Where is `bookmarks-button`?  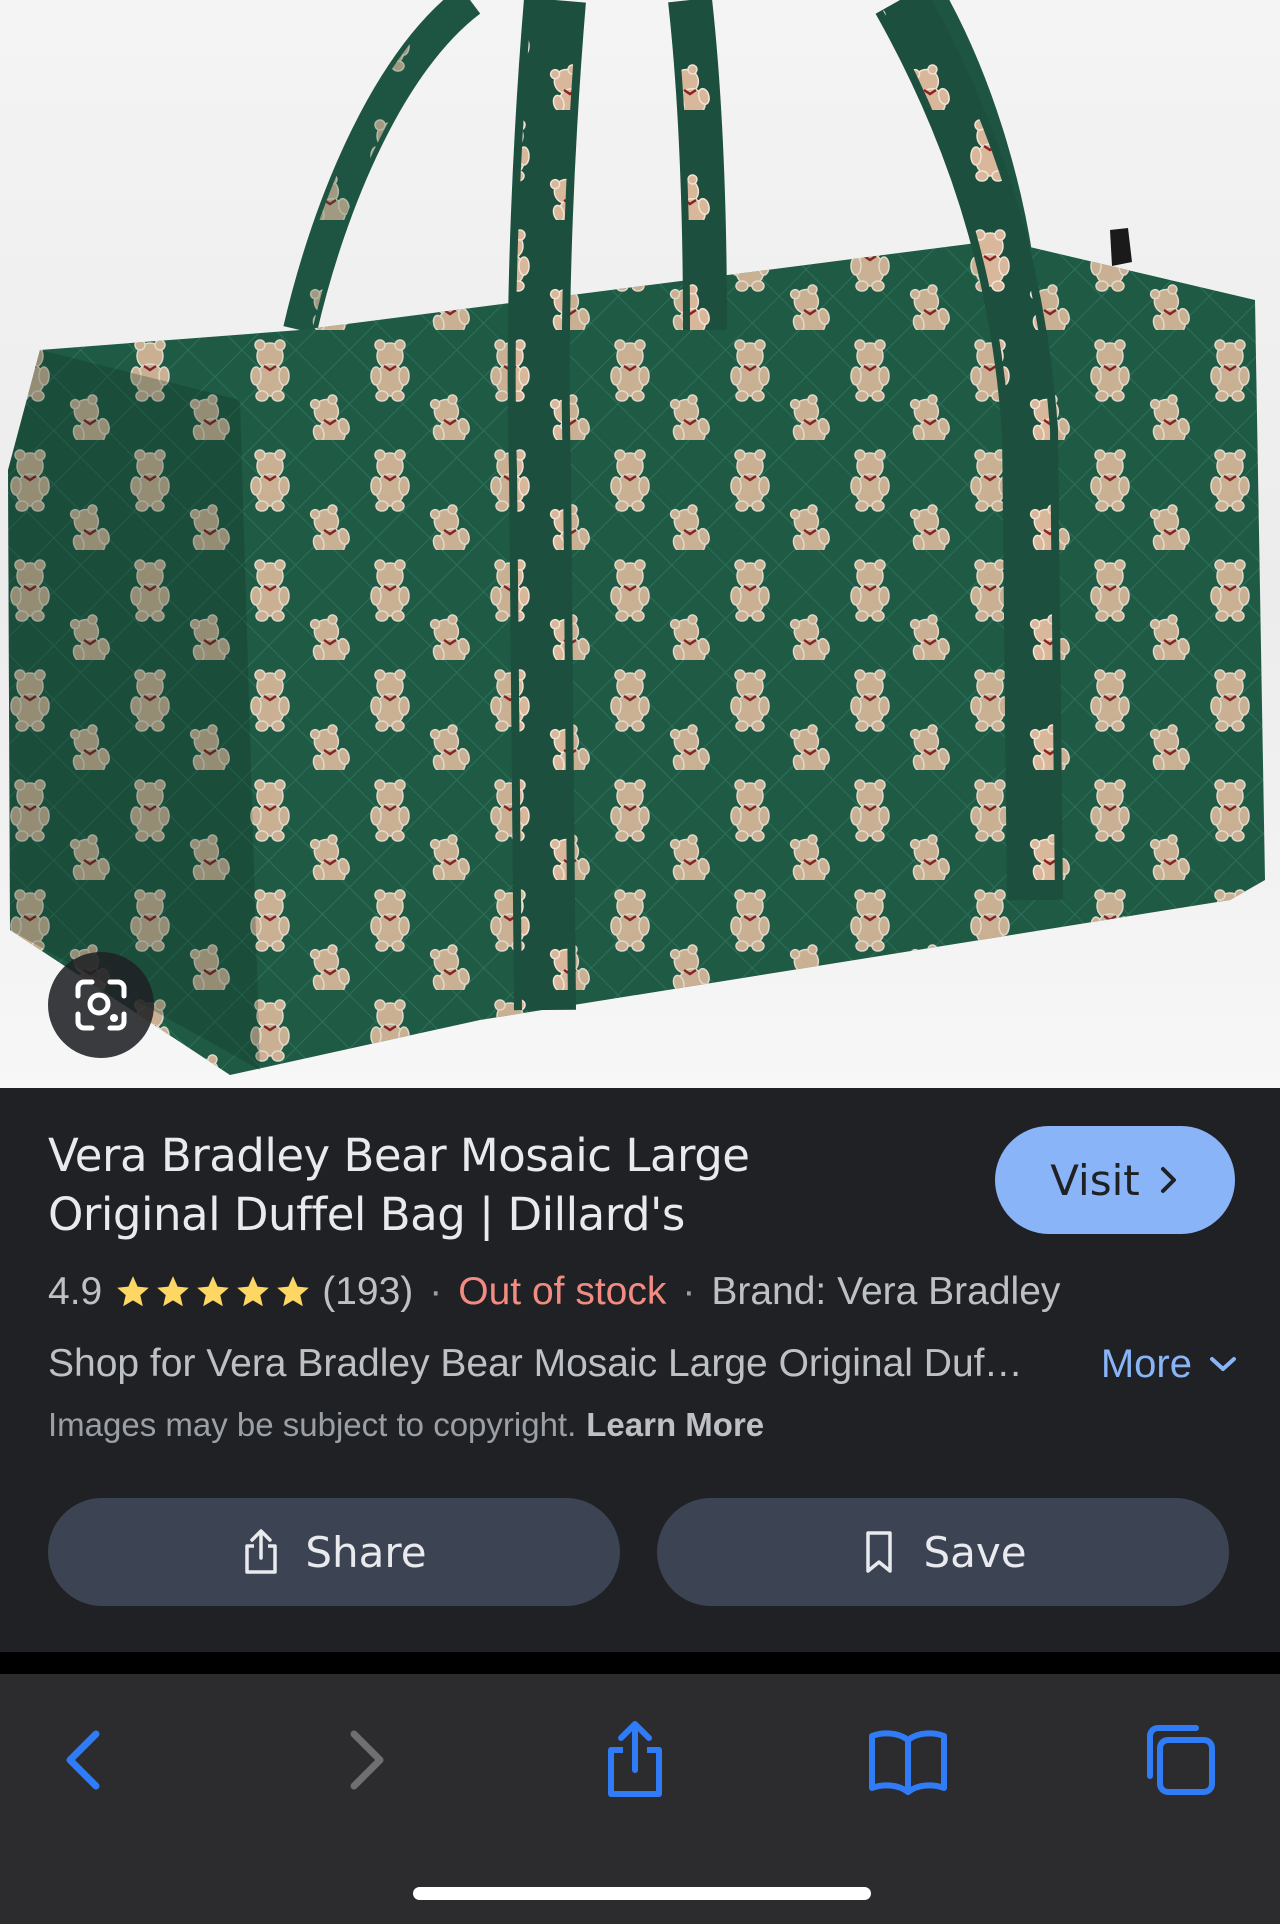
bookmarks-button is located at coordinates (908, 1760).